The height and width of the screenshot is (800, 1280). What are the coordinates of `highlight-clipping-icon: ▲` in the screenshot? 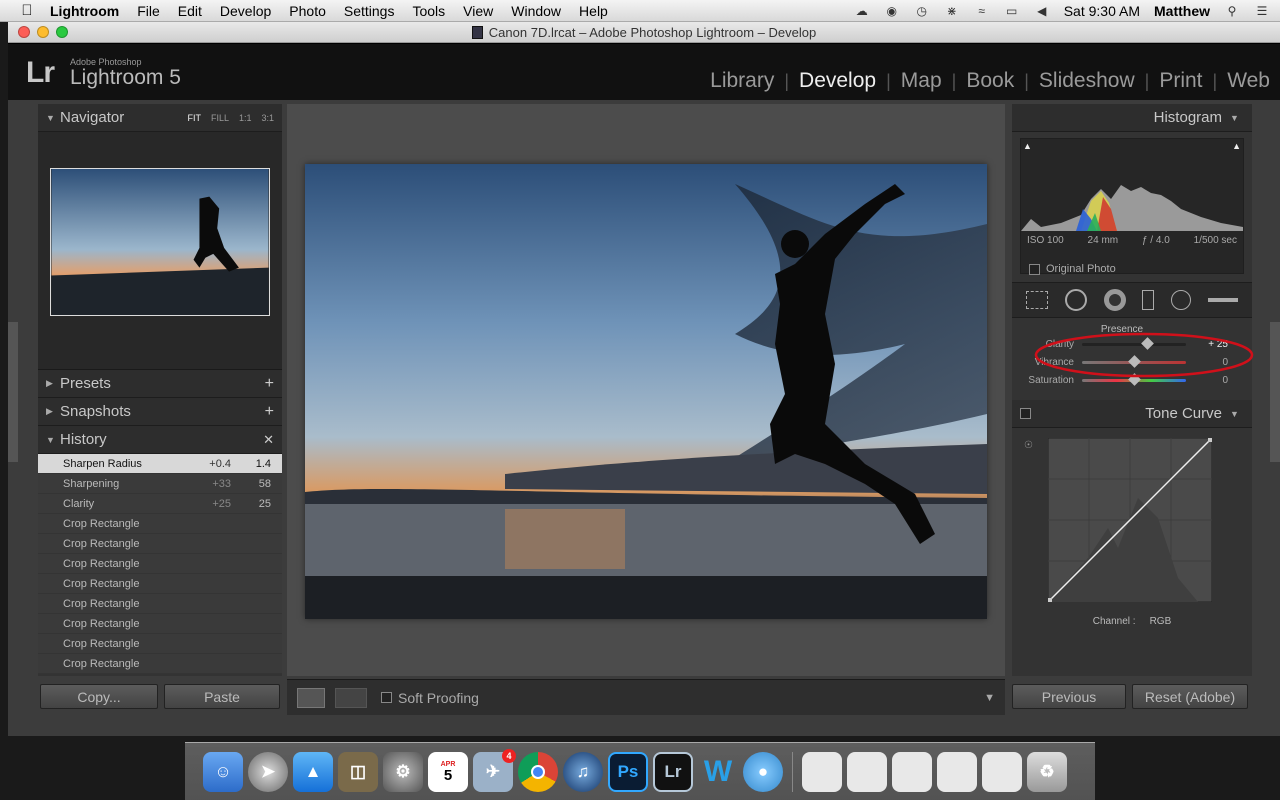 It's located at (1236, 146).